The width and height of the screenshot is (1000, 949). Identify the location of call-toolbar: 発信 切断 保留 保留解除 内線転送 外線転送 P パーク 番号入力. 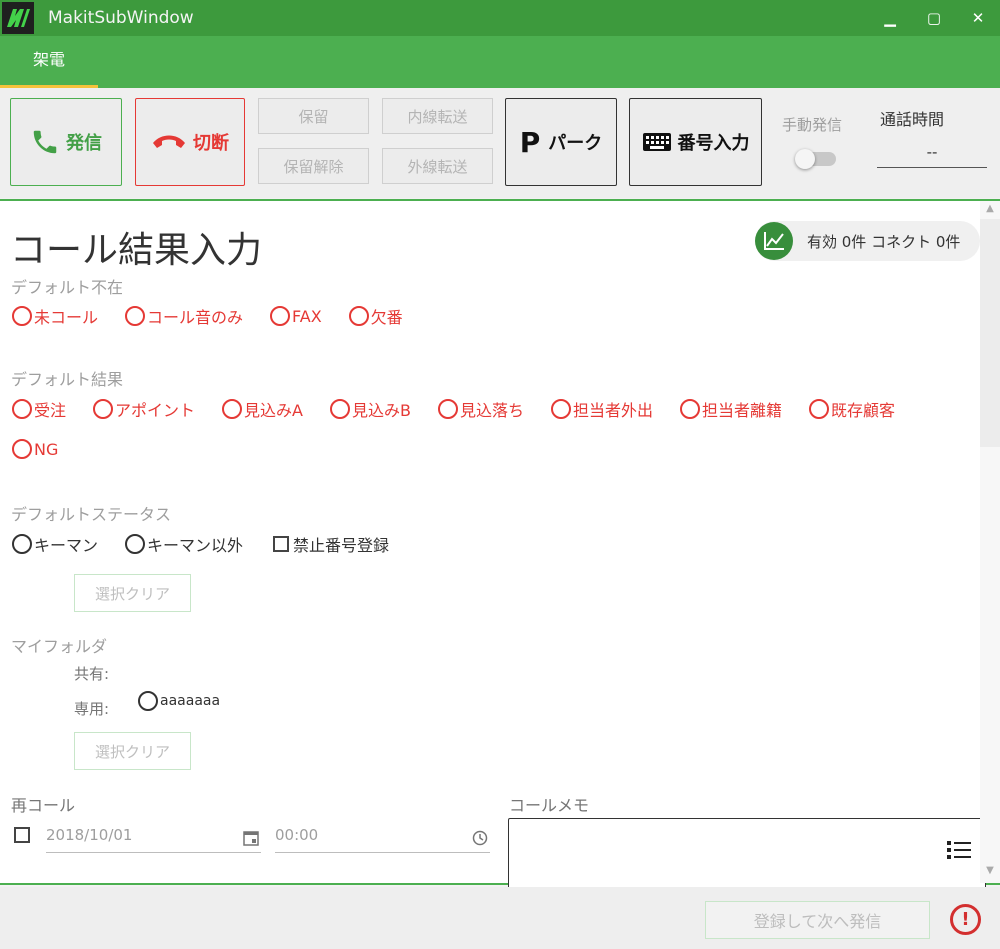
(500, 143).